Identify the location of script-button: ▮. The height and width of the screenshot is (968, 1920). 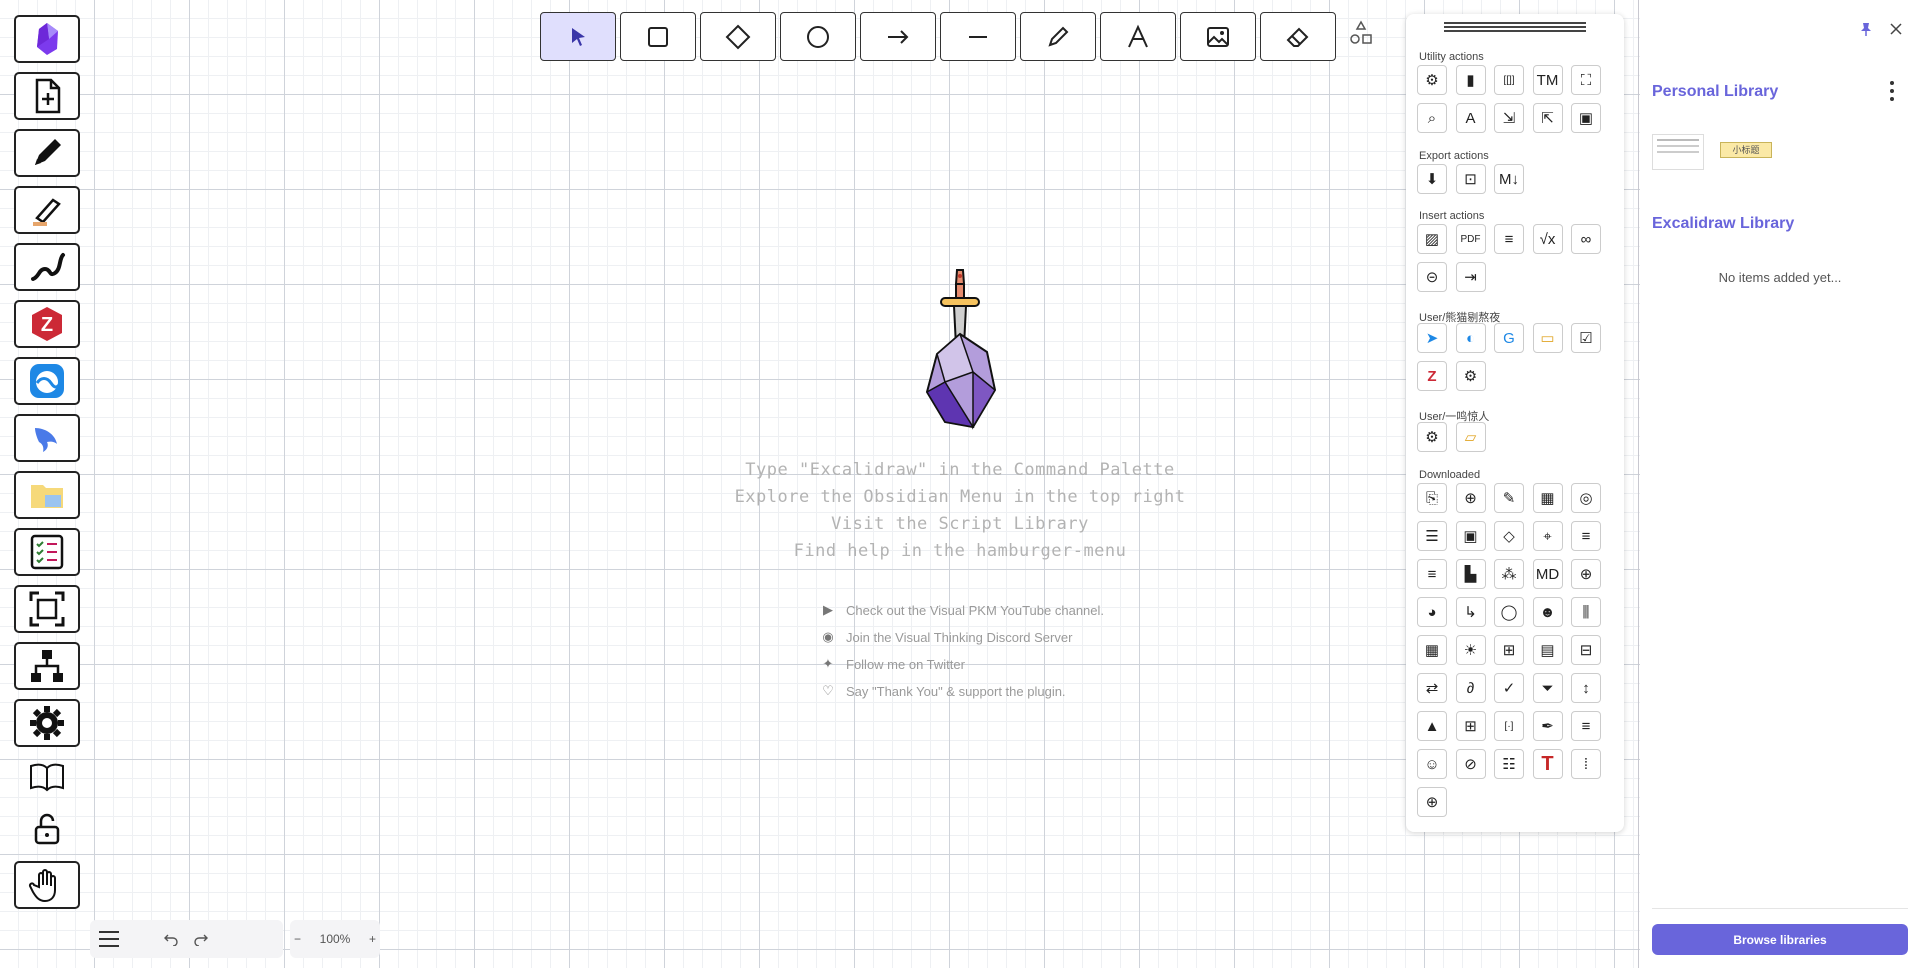
(1470, 80).